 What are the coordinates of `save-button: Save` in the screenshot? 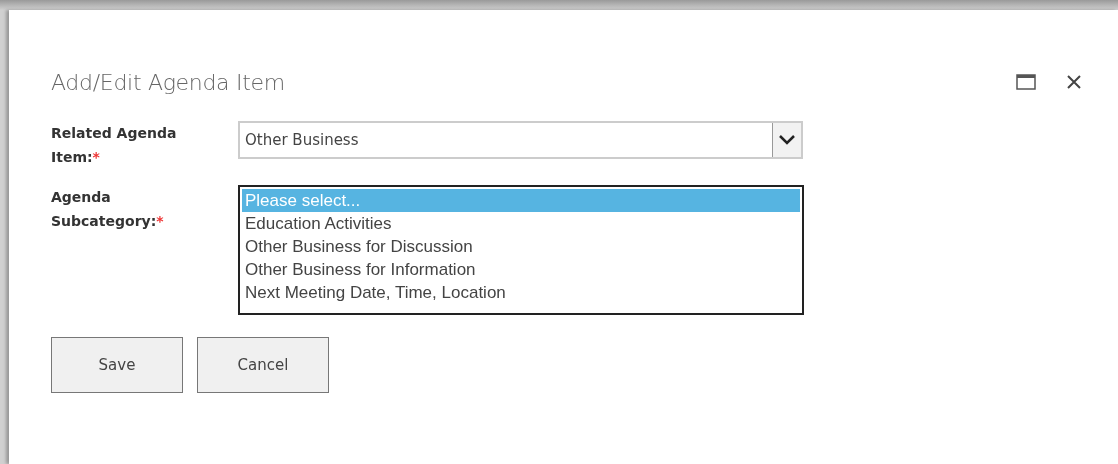 It's located at (117, 365).